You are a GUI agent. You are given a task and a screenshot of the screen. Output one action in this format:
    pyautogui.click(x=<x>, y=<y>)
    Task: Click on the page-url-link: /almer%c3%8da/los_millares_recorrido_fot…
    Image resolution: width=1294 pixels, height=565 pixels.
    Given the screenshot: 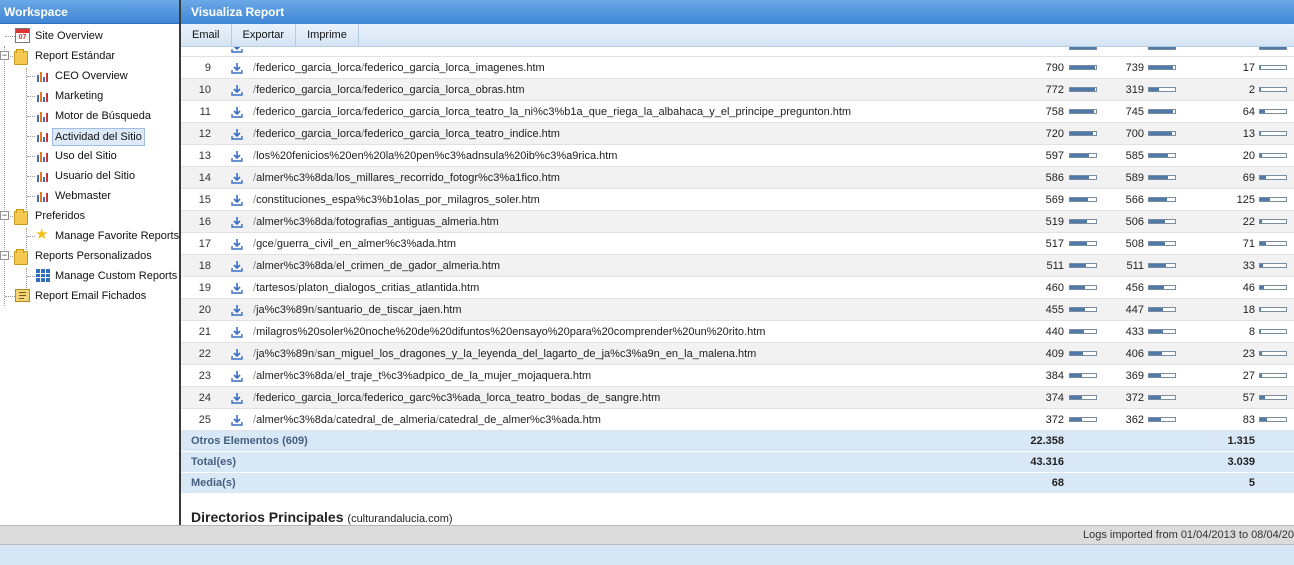 What is the action you would take?
    pyautogui.click(x=406, y=178)
    